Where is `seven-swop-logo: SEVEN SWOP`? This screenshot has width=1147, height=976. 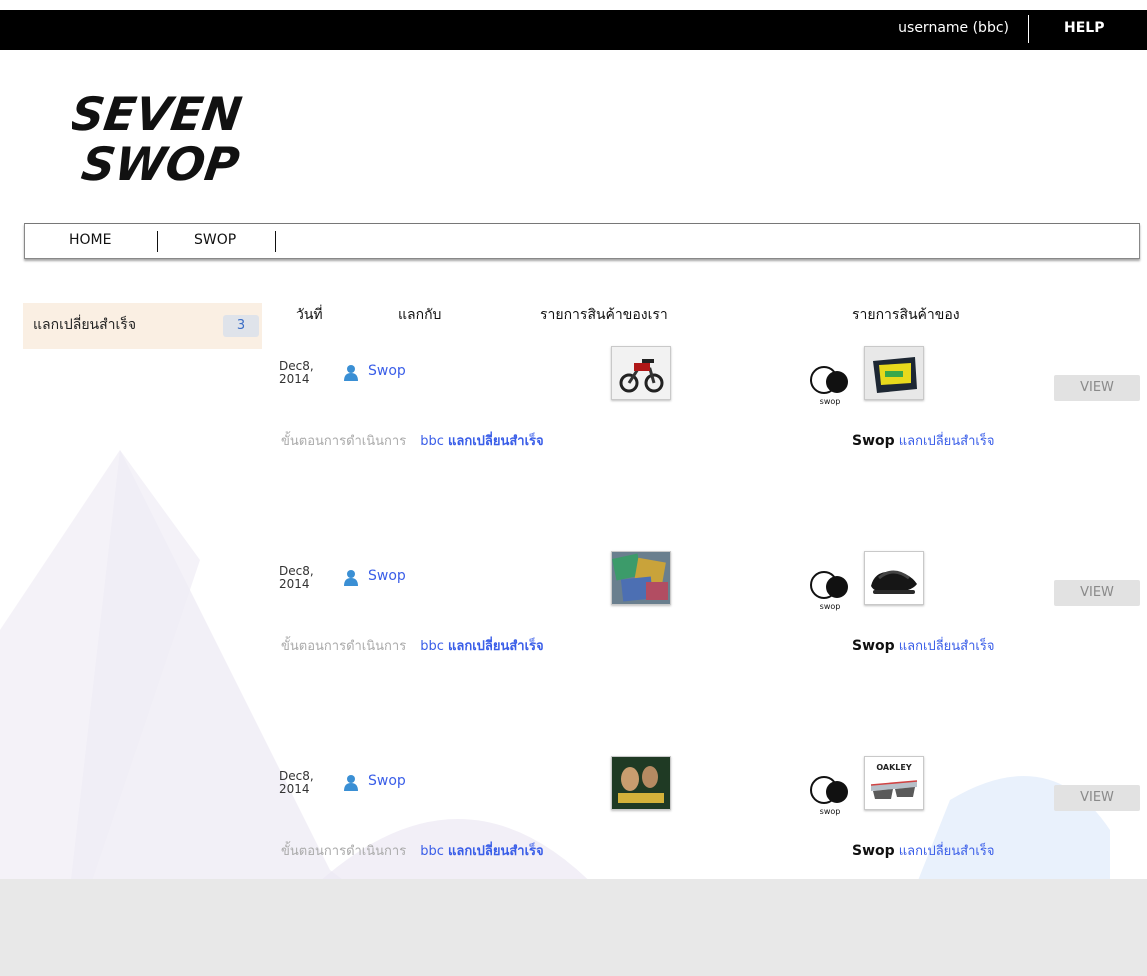
seven-swop-logo: SEVEN SWOP is located at coordinates (167, 135).